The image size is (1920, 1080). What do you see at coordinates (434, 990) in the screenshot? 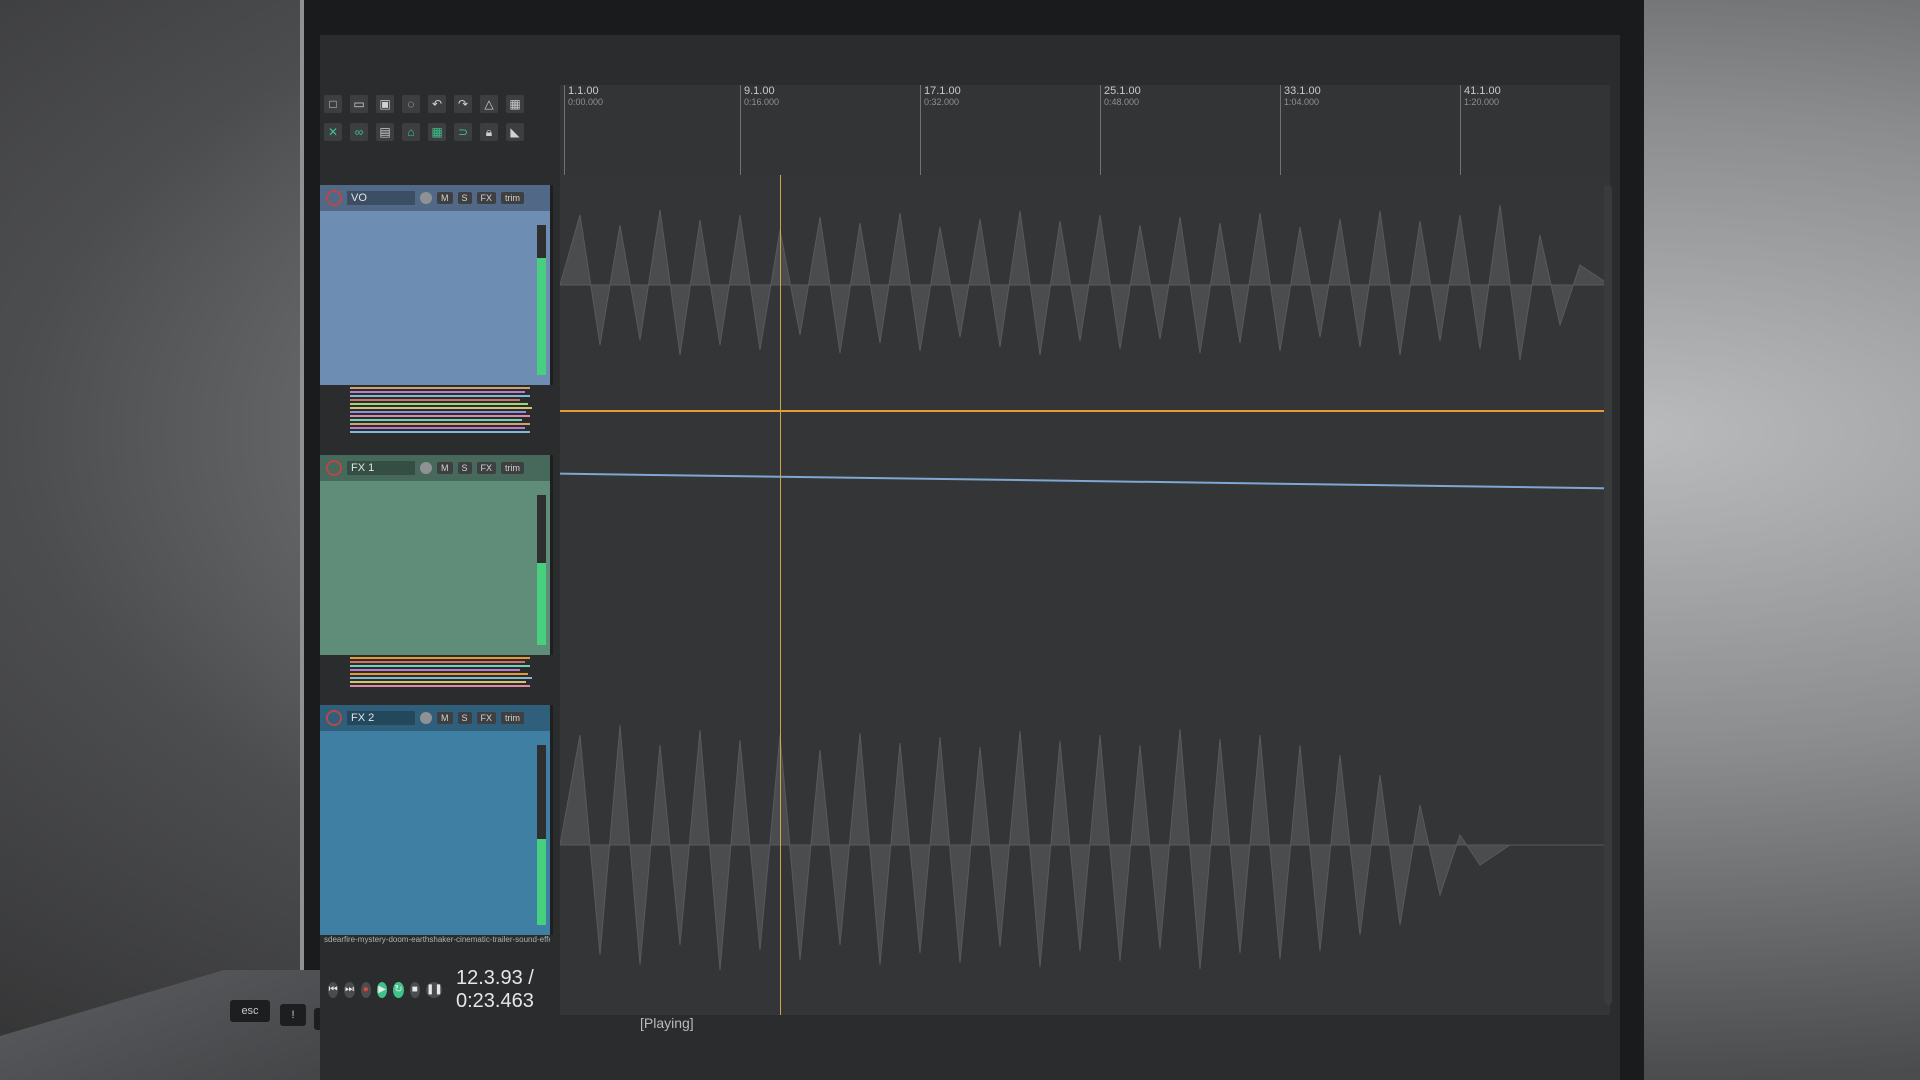
I see `pause-icon: ❚❚` at bounding box center [434, 990].